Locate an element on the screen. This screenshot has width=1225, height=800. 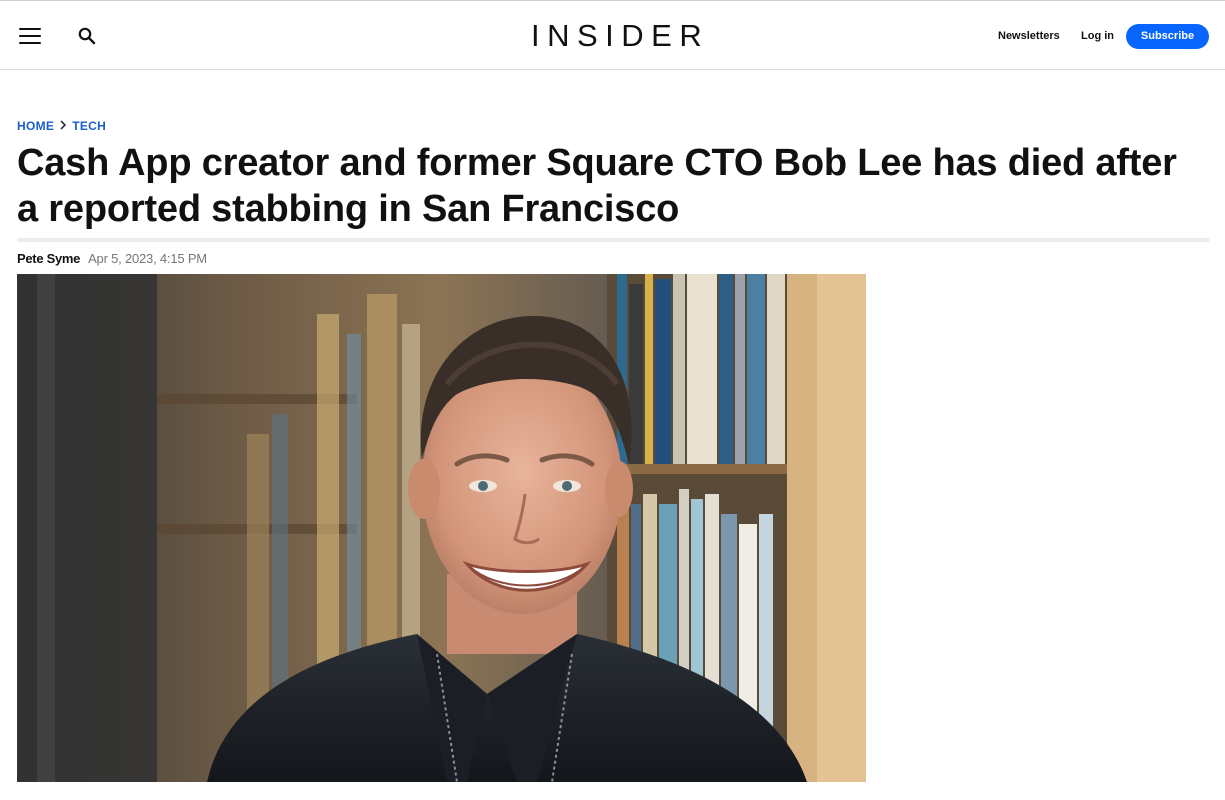
author-name: Pete Syme is located at coordinates (48, 258).